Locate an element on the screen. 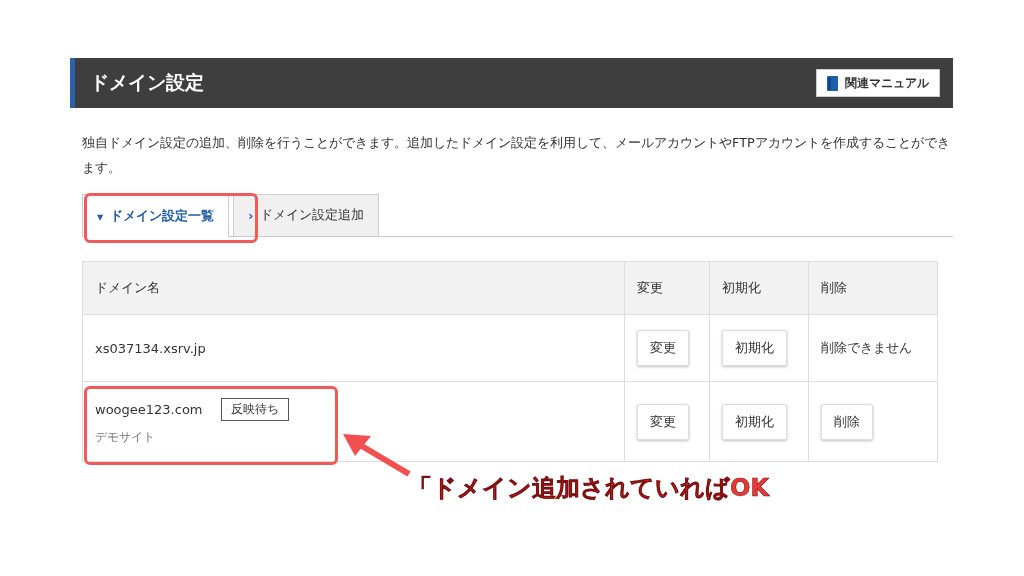 The image size is (1024, 576). tab: › ドメイン設定追加 is located at coordinates (306, 215).